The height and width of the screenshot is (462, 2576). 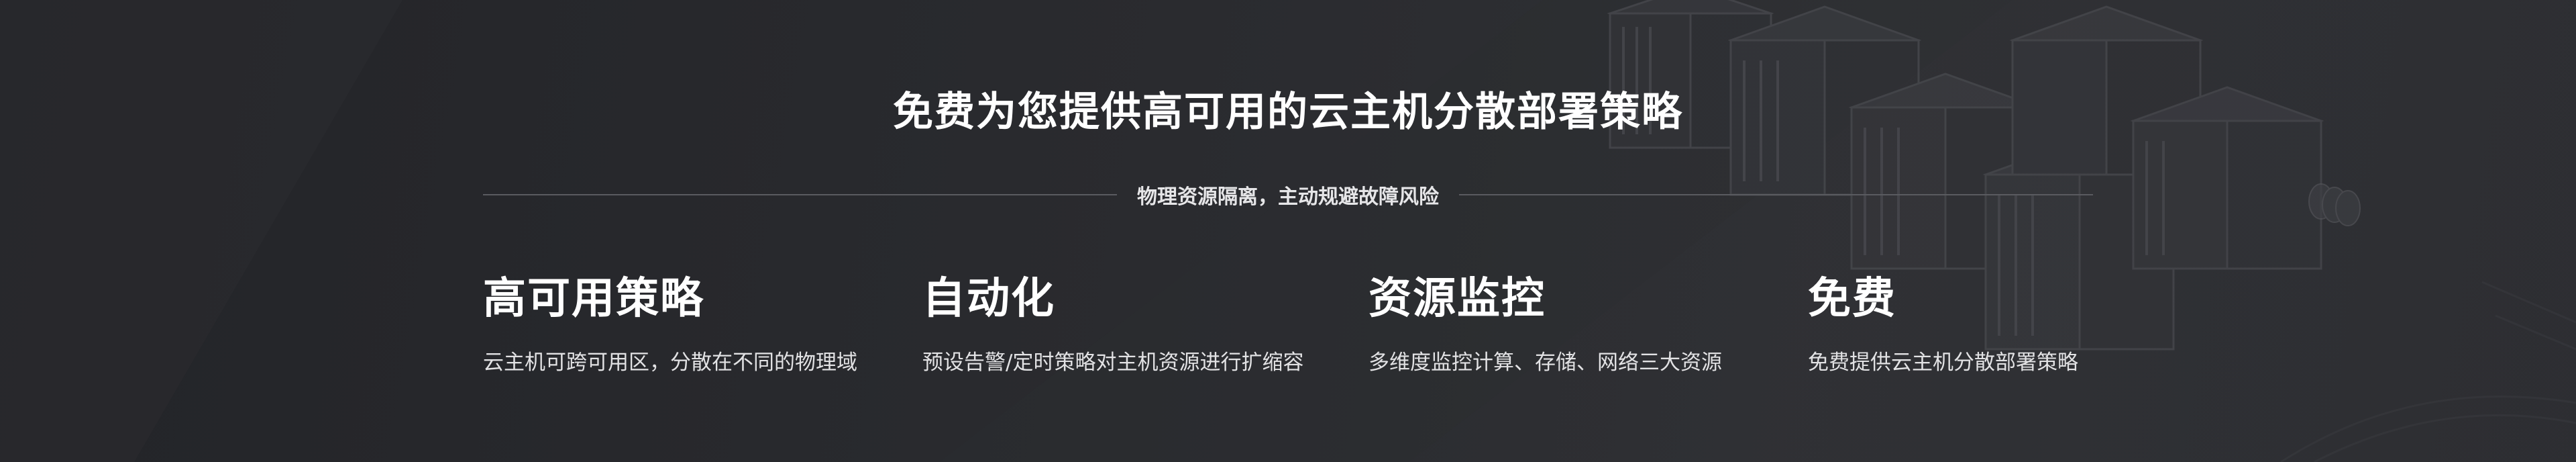 What do you see at coordinates (1576, 322) in the screenshot?
I see `feature-resource-monitoring: 资源监控 多维度监控计算、存储、网络三大资源` at bounding box center [1576, 322].